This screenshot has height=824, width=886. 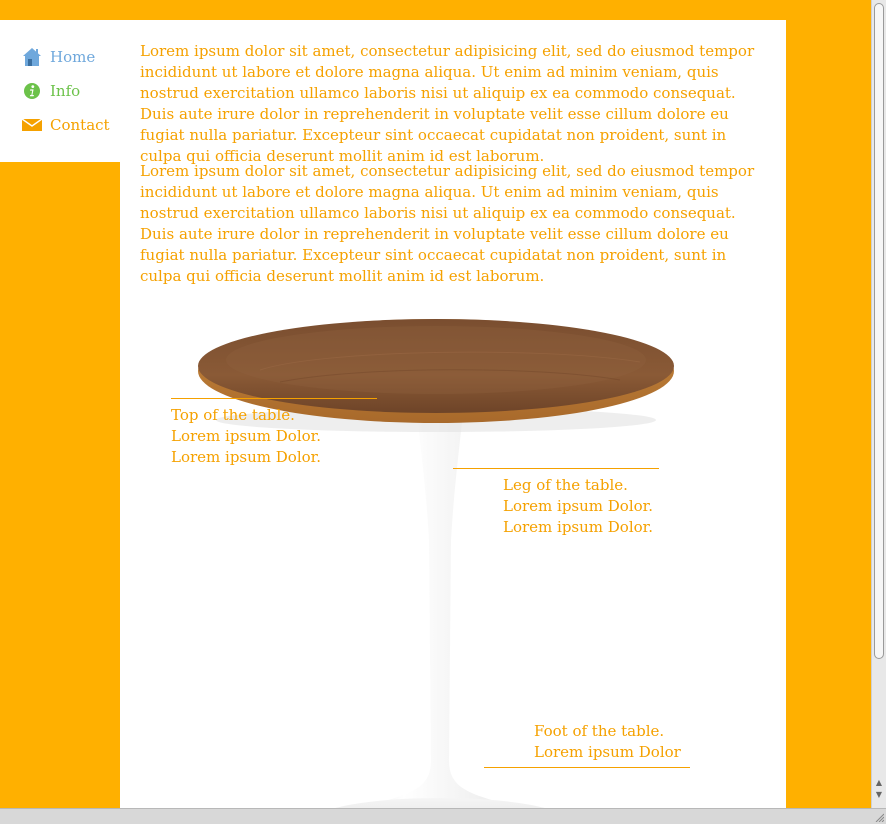 What do you see at coordinates (32, 57) in the screenshot?
I see `home-icon` at bounding box center [32, 57].